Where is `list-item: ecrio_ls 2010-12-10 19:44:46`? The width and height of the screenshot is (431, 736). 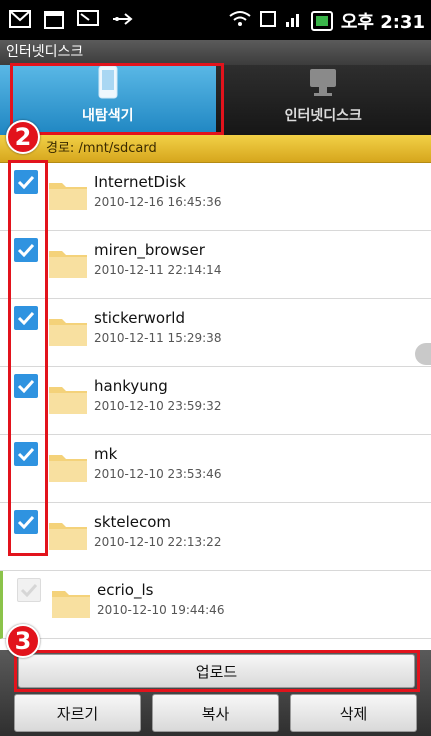 list-item: ecrio_ls 2010-12-10 19:44:46 is located at coordinates (215, 605).